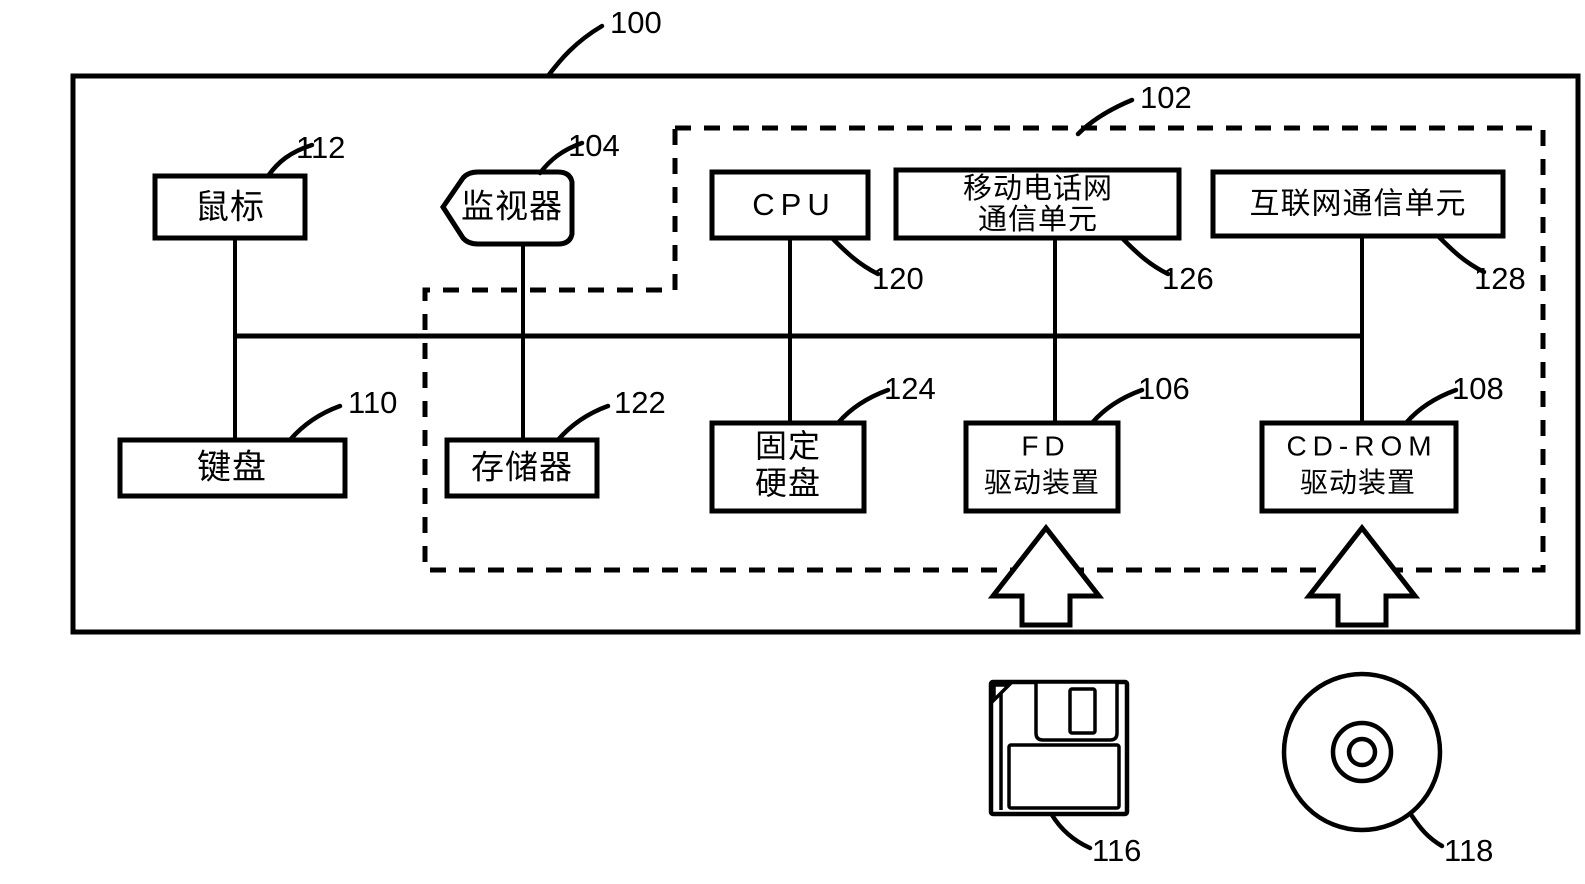 The width and height of the screenshot is (1585, 884). What do you see at coordinates (1362, 752) in the screenshot?
I see `compact-disc-icon` at bounding box center [1362, 752].